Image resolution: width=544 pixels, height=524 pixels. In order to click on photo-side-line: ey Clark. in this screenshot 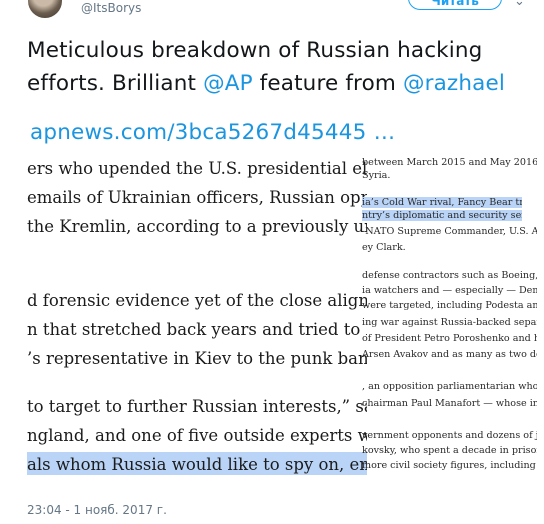, I will do `click(384, 247)`.